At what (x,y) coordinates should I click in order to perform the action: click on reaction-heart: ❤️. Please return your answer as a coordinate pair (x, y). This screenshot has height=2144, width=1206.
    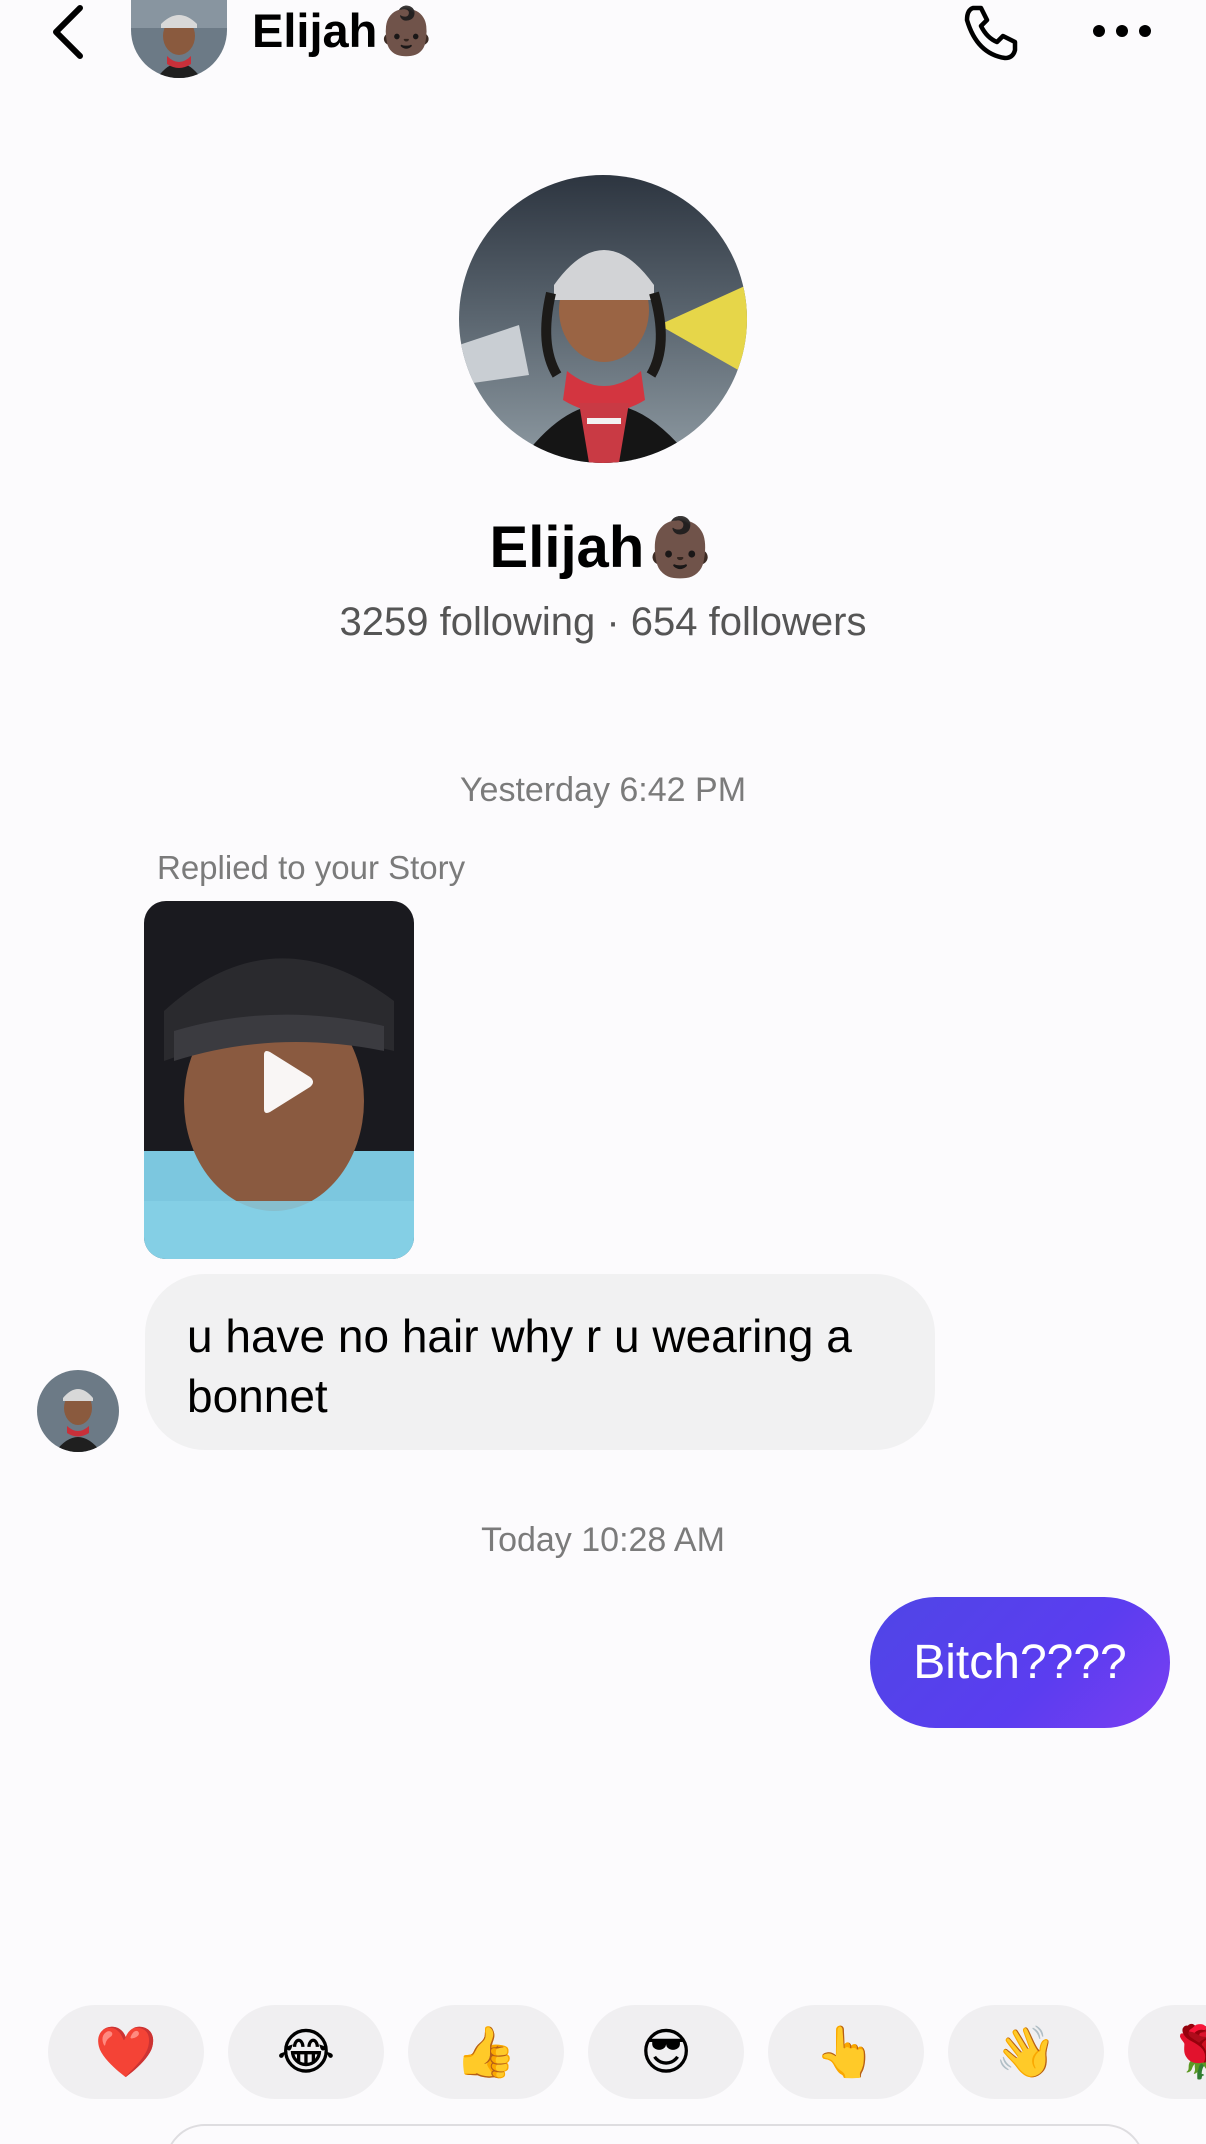
    Looking at the image, I should click on (126, 2052).